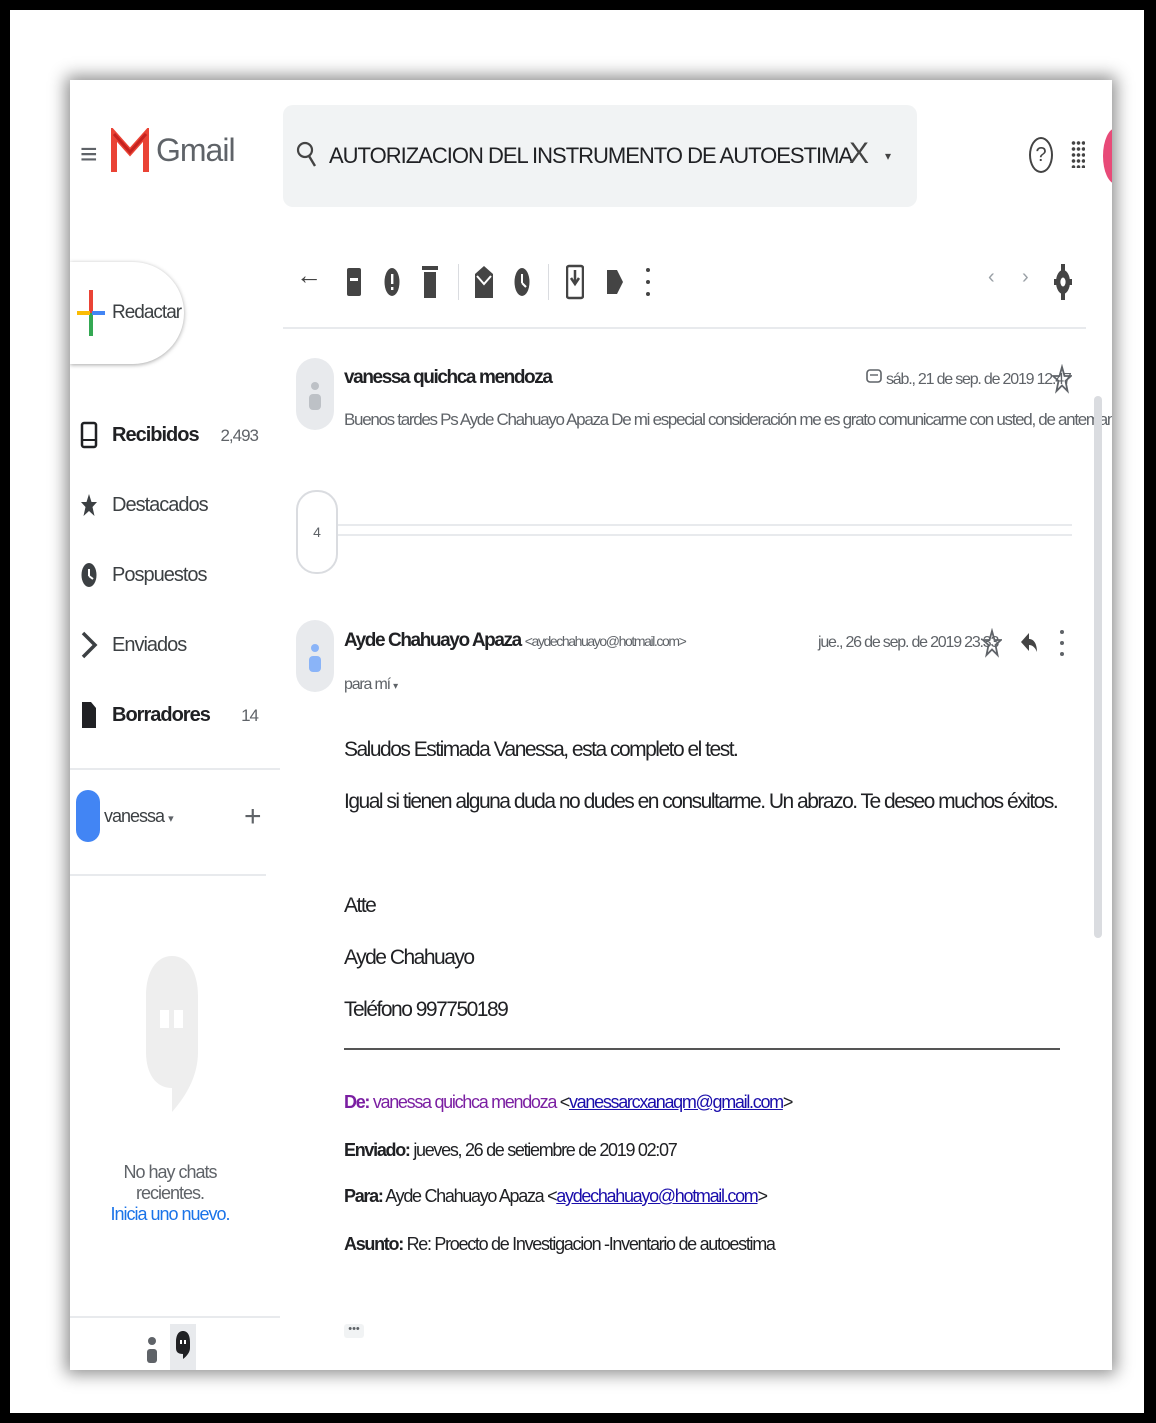 The width and height of the screenshot is (1156, 1423). I want to click on from-email-link: vanessarcxanaqm@gmail.com, so click(676, 1102).